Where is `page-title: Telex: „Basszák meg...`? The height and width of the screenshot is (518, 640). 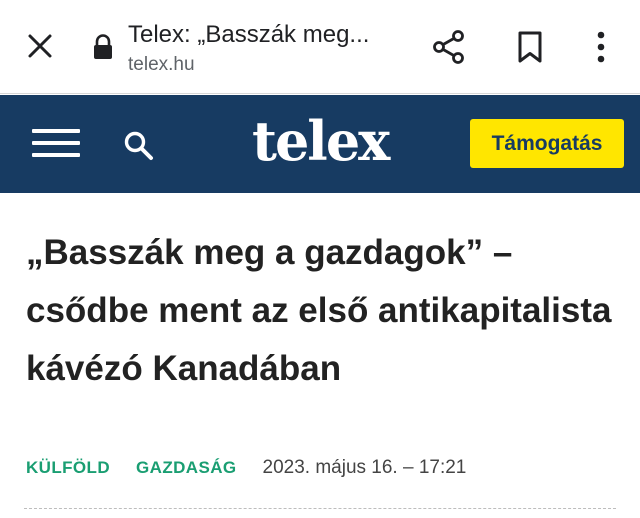 page-title: Telex: „Basszák meg... is located at coordinates (263, 35).